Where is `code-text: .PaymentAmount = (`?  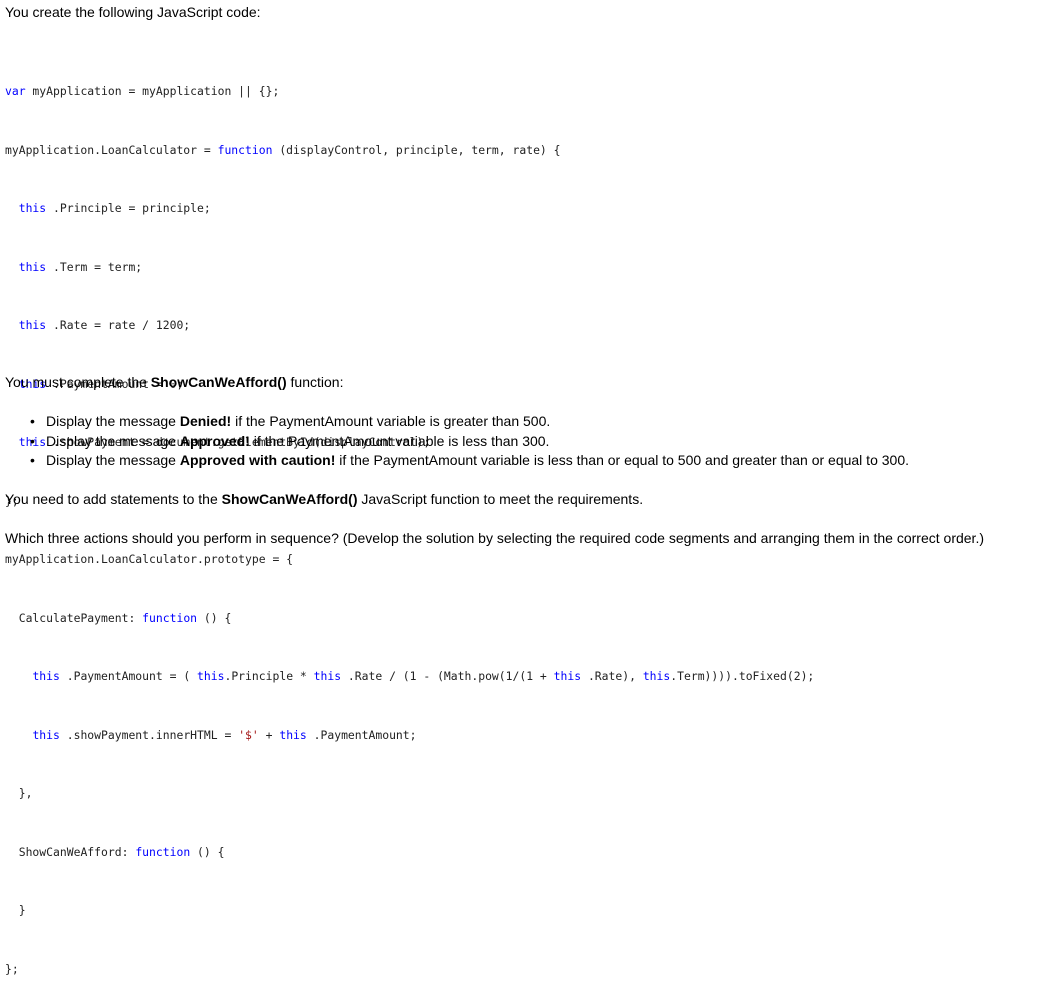
code-text: .PaymentAmount = ( is located at coordinates (128, 676).